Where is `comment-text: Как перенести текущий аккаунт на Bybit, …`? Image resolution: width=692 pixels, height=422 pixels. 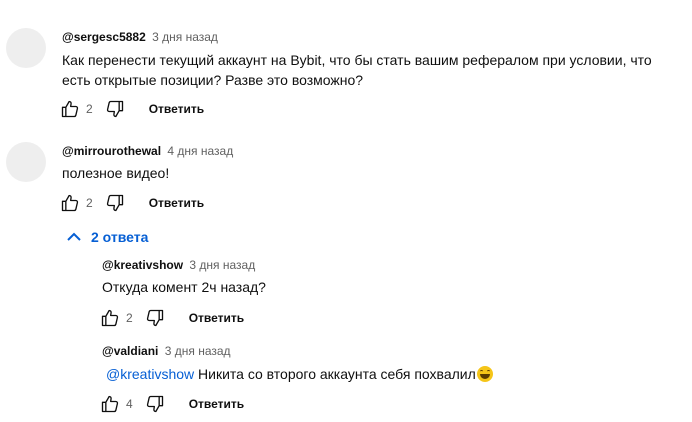 comment-text: Как перенести текущий аккаунт на Bybit, … is located at coordinates (357, 70).